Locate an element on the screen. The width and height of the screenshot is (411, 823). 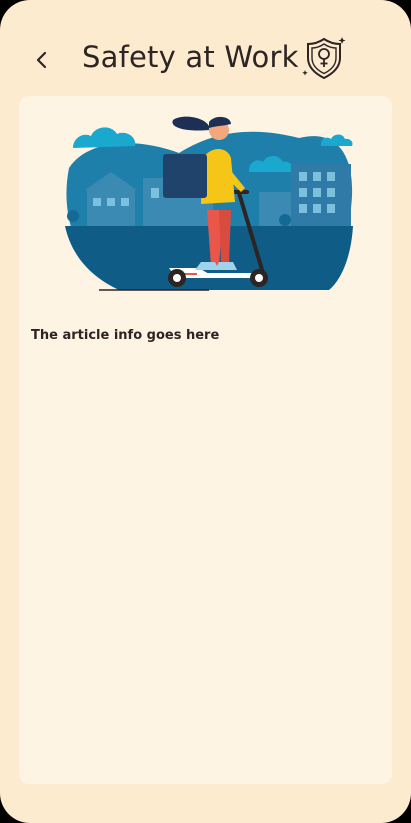
page-title: Safety at Work is located at coordinates (190, 57).